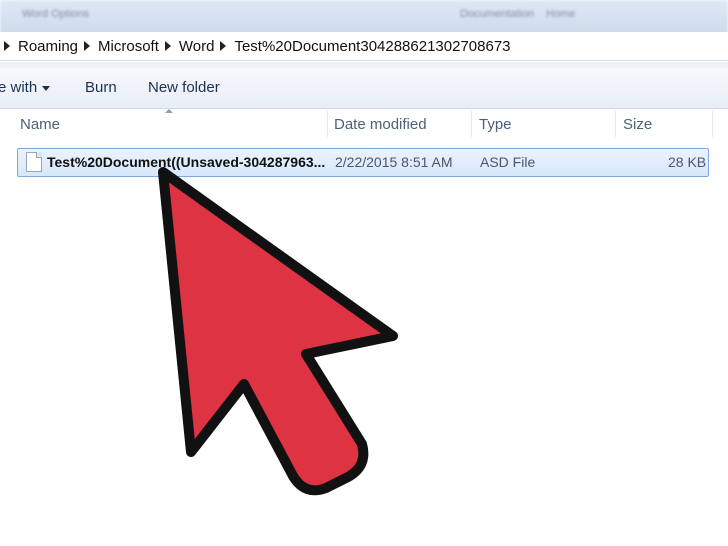 This screenshot has width=728, height=546. What do you see at coordinates (364, 88) in the screenshot?
I see `command-toolbar: e with Burn New folder` at bounding box center [364, 88].